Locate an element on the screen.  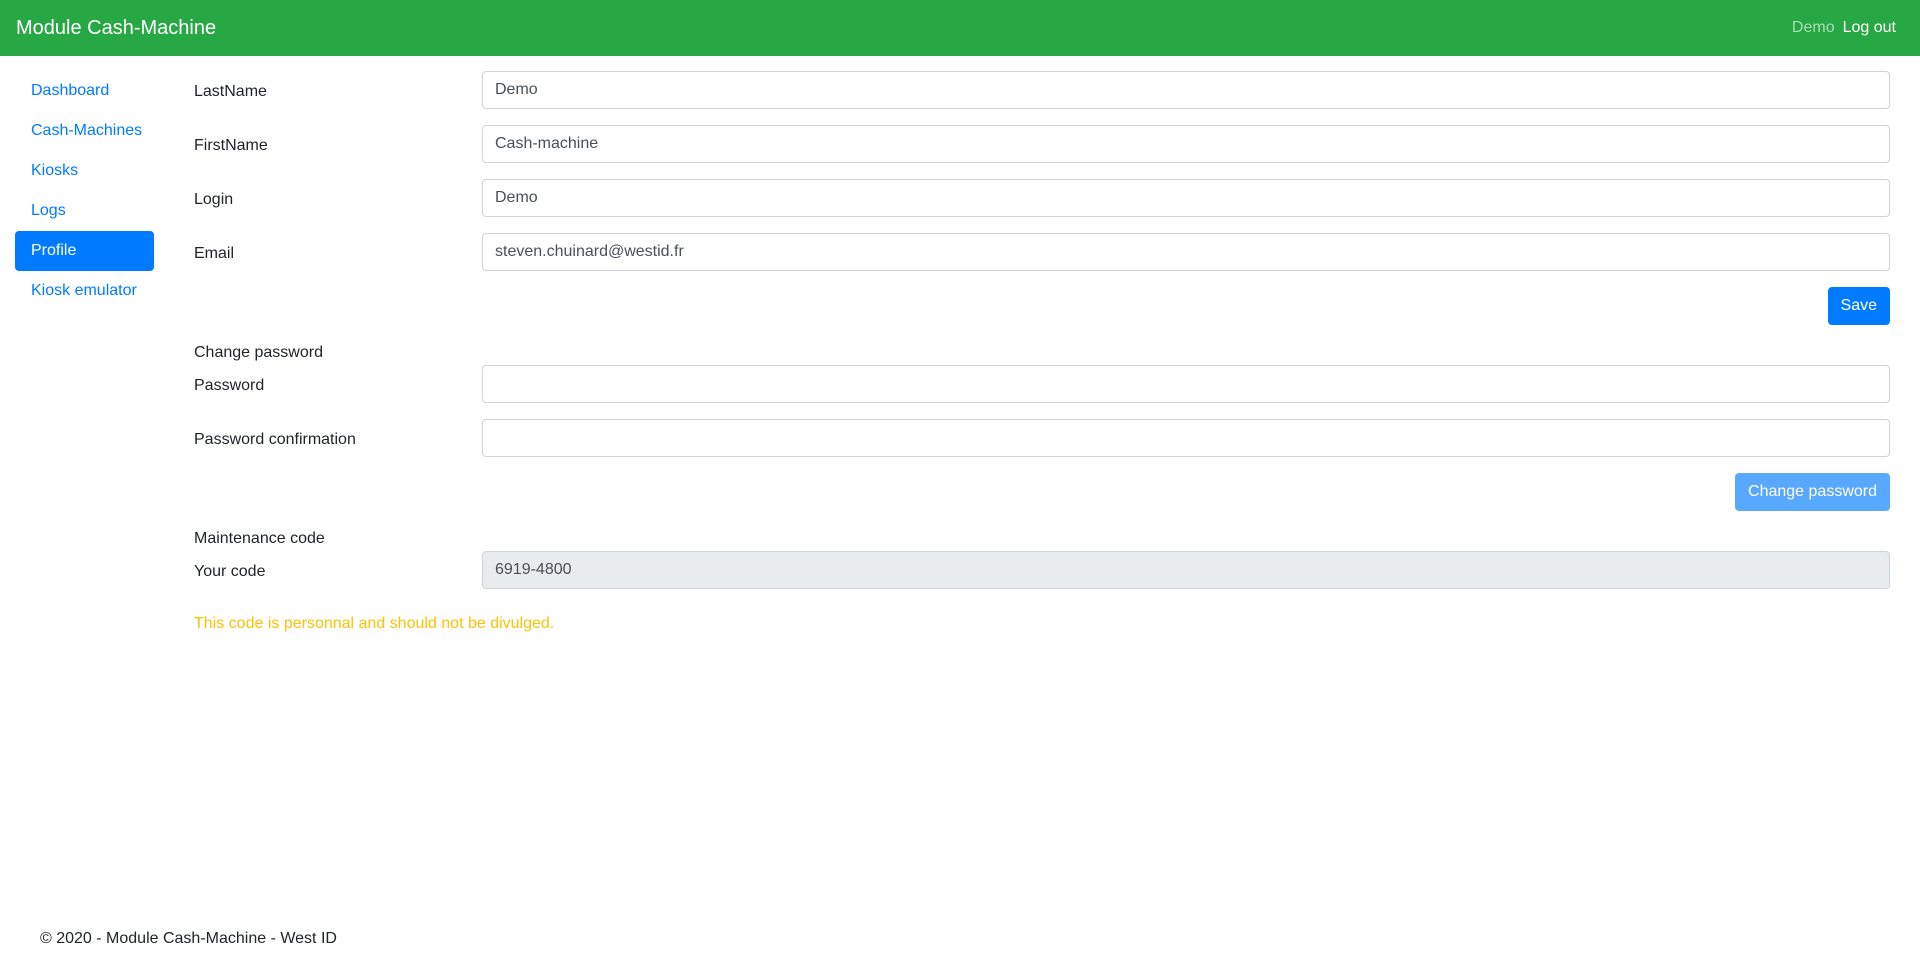
logout-link: Log out is located at coordinates (1869, 28).